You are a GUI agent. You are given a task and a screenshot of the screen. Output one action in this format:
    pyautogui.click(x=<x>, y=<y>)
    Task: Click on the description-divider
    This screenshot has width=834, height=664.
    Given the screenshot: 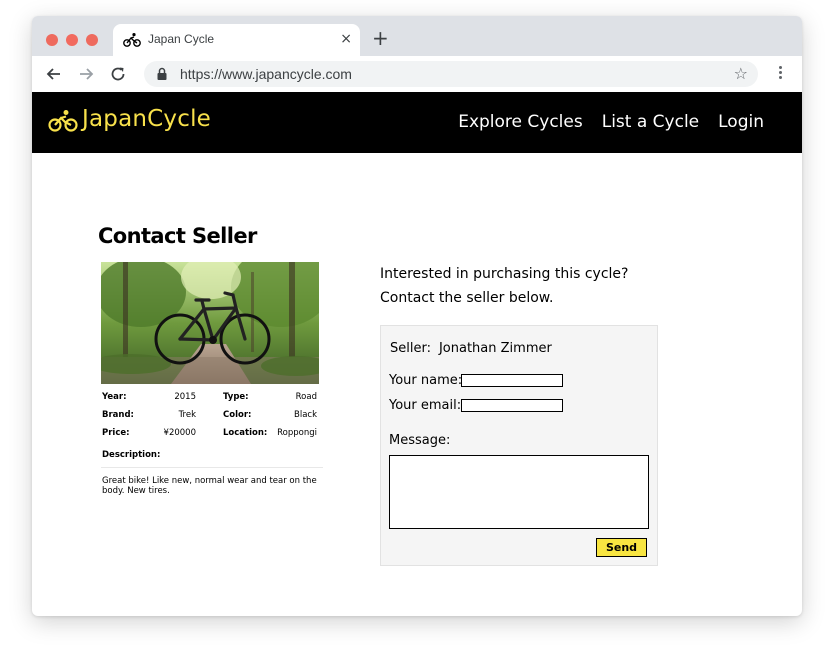 What is the action you would take?
    pyautogui.click(x=212, y=467)
    